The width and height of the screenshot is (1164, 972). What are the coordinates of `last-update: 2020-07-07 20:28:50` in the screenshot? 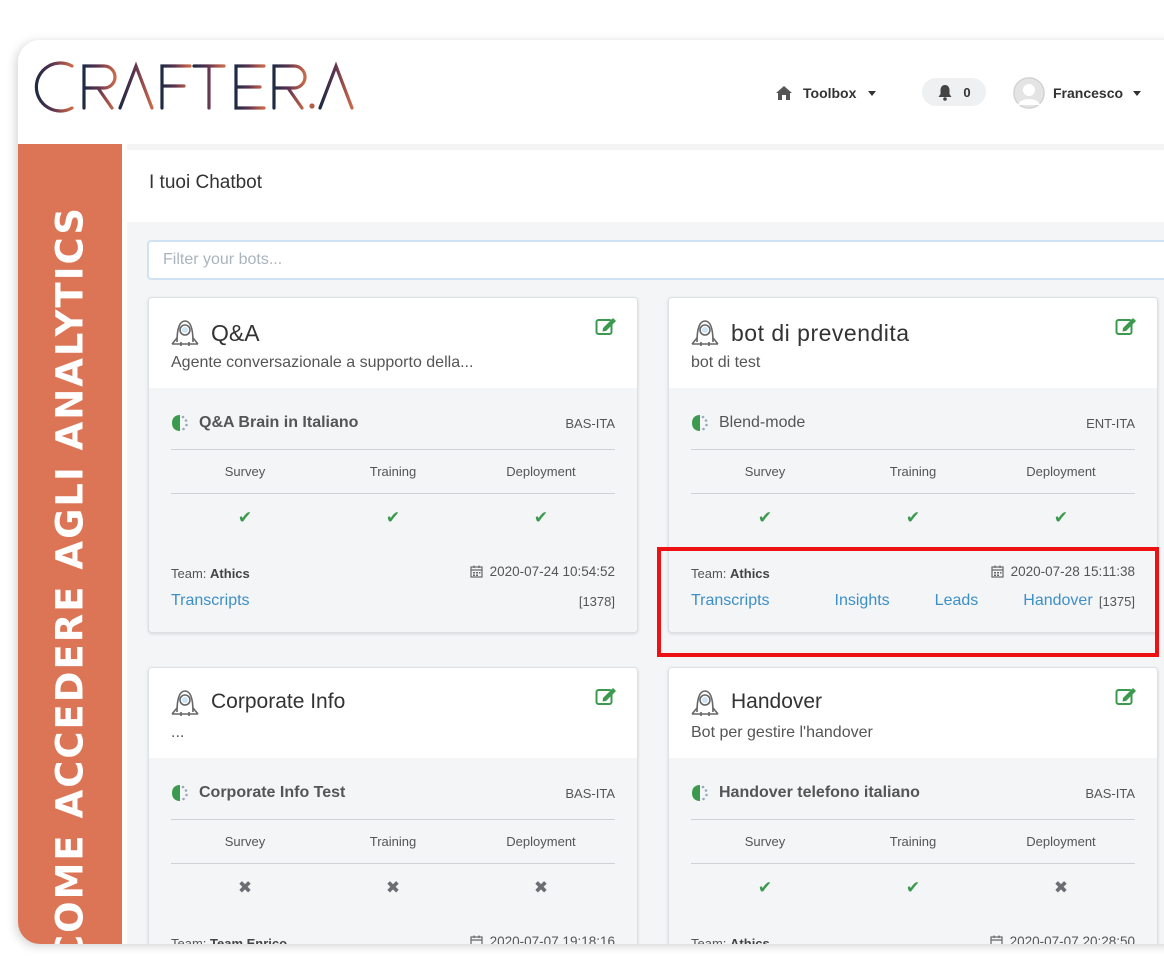 It's located at (1062, 939).